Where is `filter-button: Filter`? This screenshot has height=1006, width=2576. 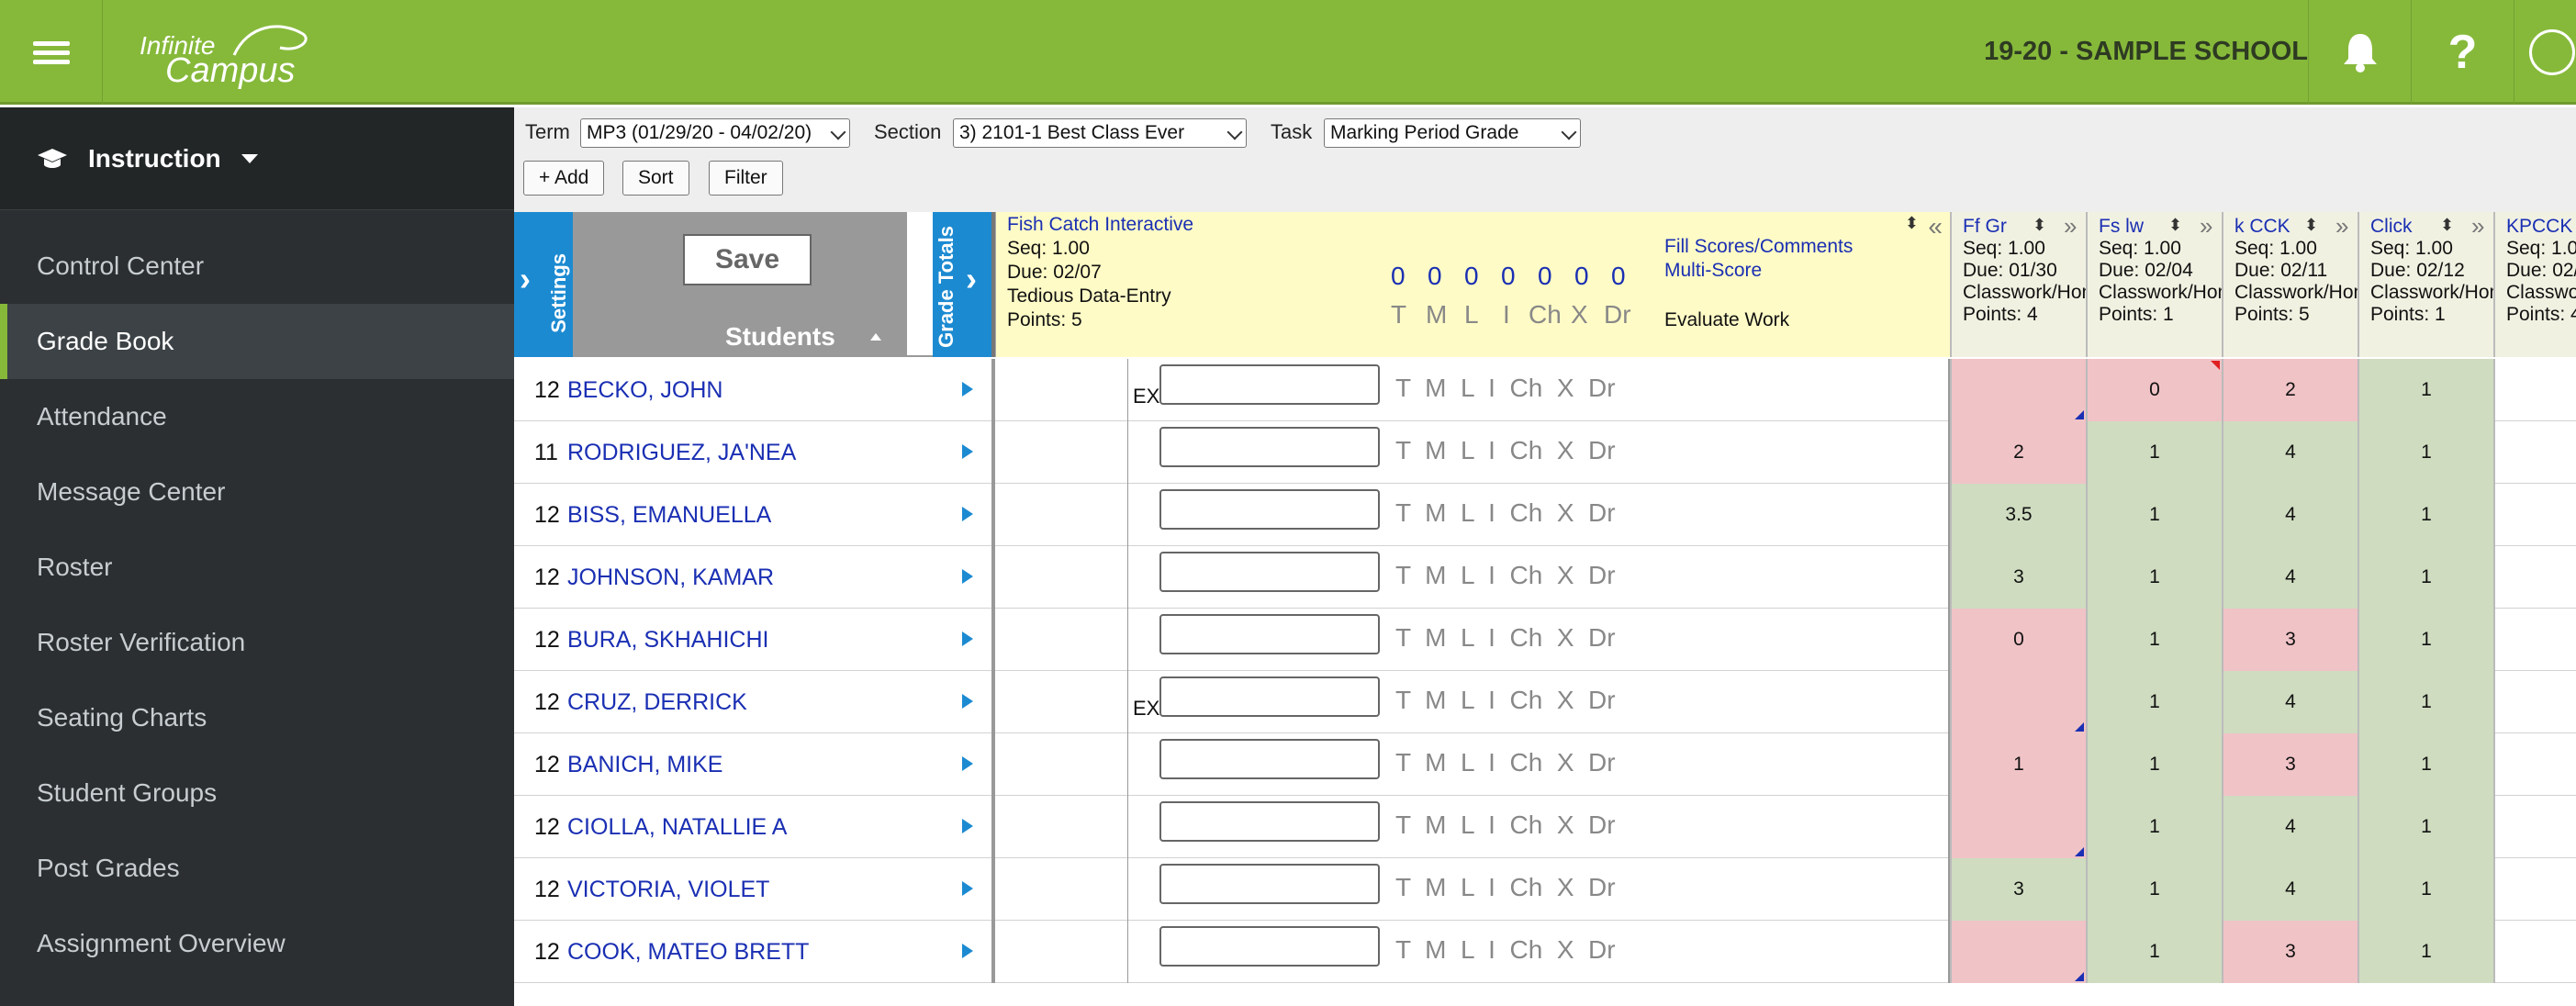 filter-button: Filter is located at coordinates (746, 178).